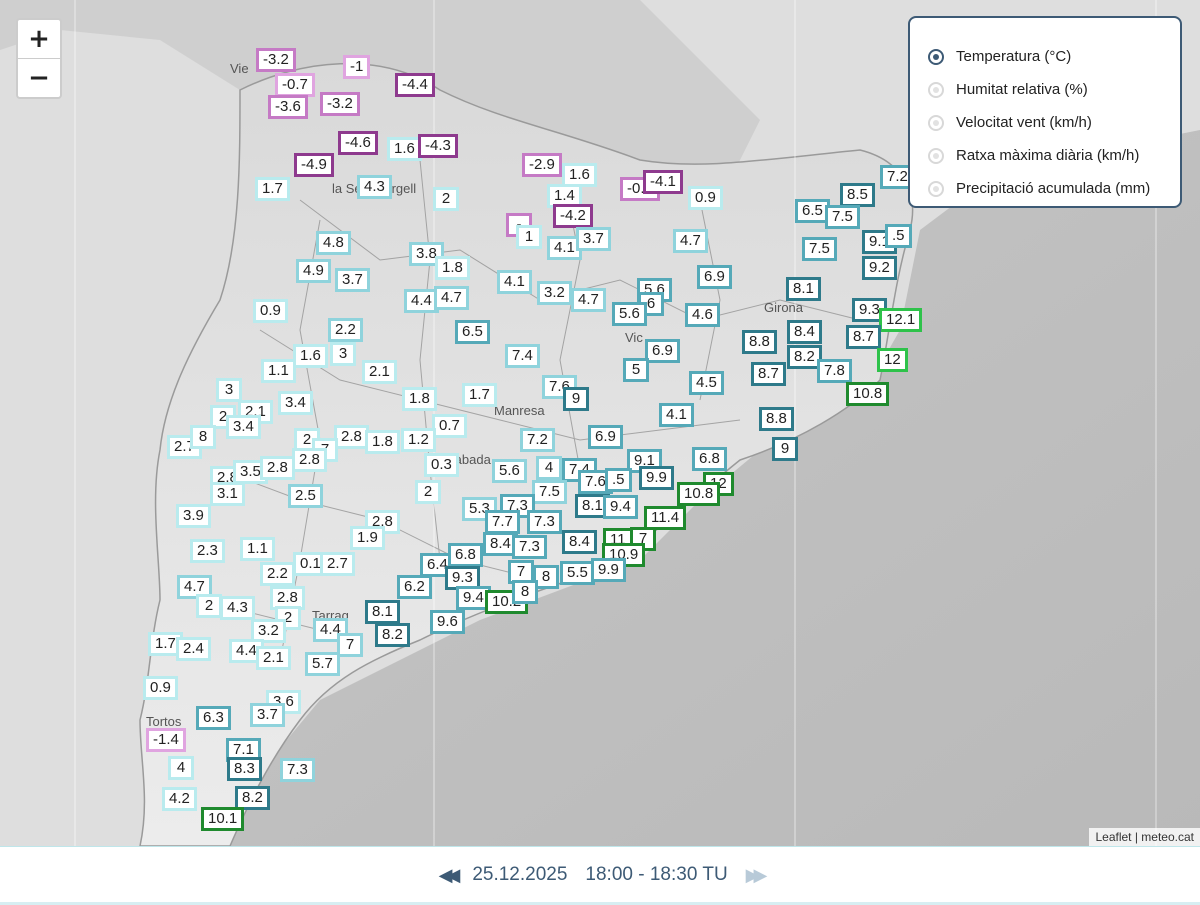  Describe the element at coordinates (244, 769) in the screenshot. I see `station-temperature-marker: 8.3` at that location.